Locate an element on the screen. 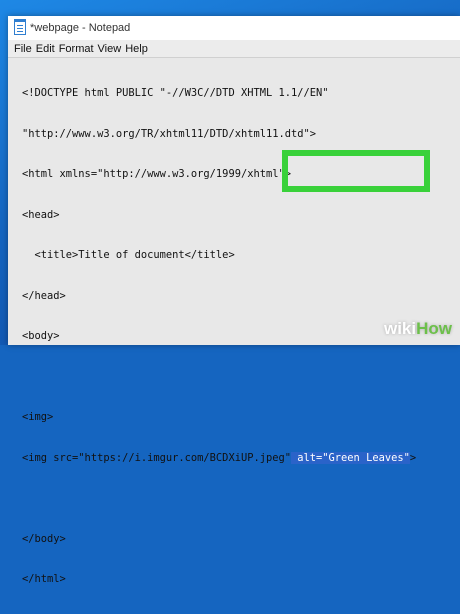 The width and height of the screenshot is (460, 614). title-bar: *webpage - Notepad is located at coordinates (234, 28).